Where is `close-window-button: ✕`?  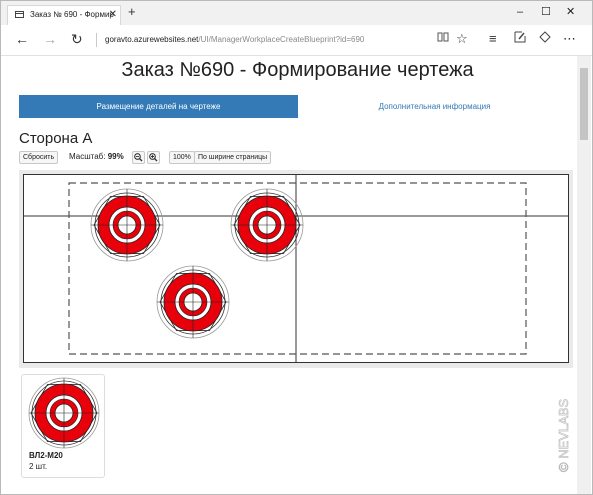 close-window-button: ✕ is located at coordinates (570, 12).